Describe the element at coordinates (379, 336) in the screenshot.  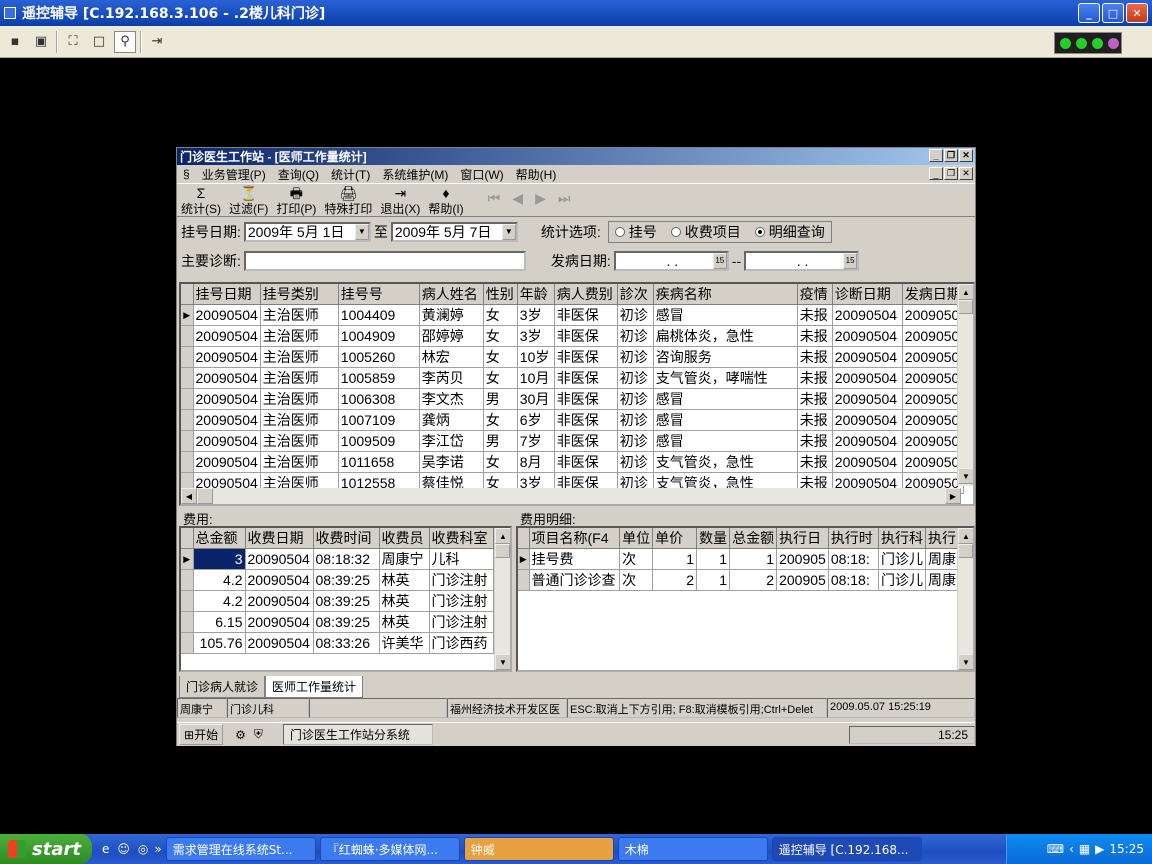
I see `table-cell: 1004909` at that location.